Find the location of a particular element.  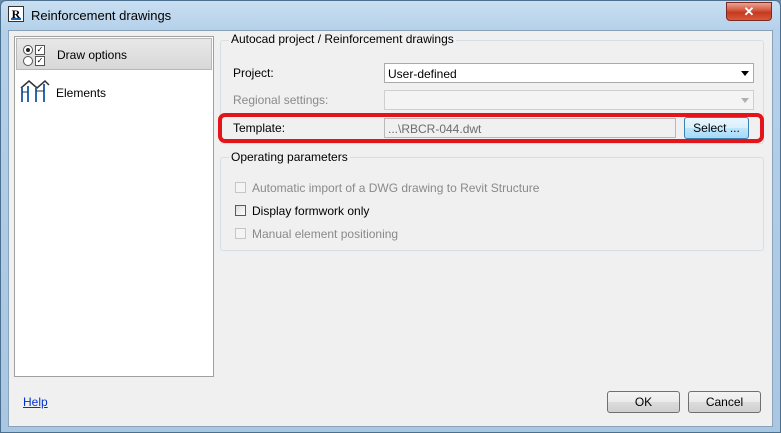

regional-settings-label: Regional settings: is located at coordinates (281, 100).